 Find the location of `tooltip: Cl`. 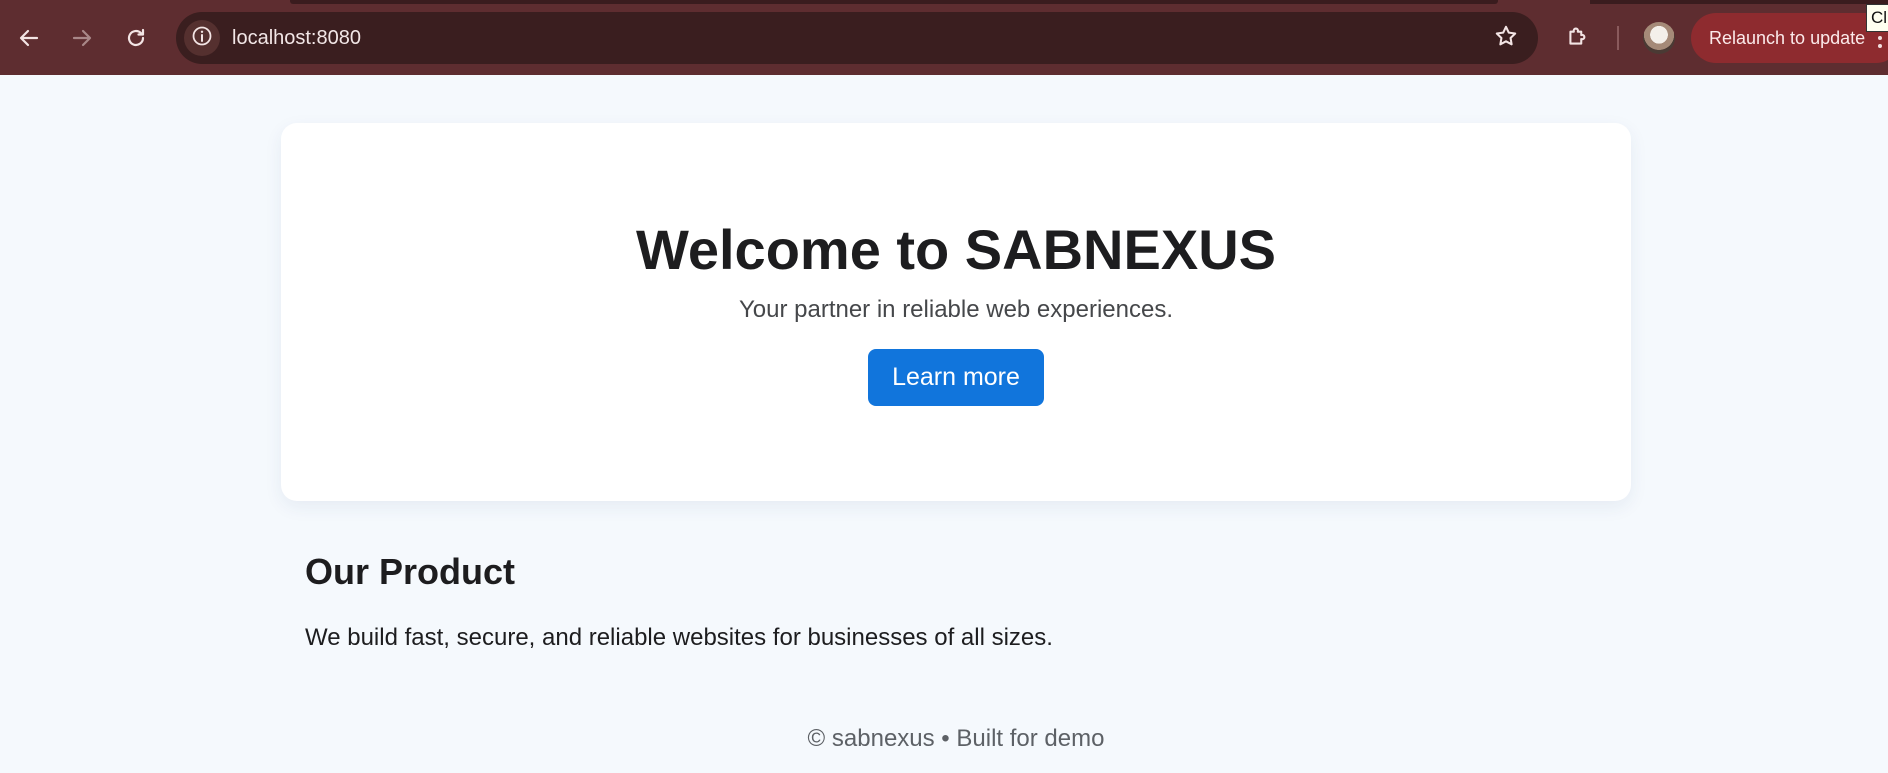

tooltip: Cl is located at coordinates (1877, 18).